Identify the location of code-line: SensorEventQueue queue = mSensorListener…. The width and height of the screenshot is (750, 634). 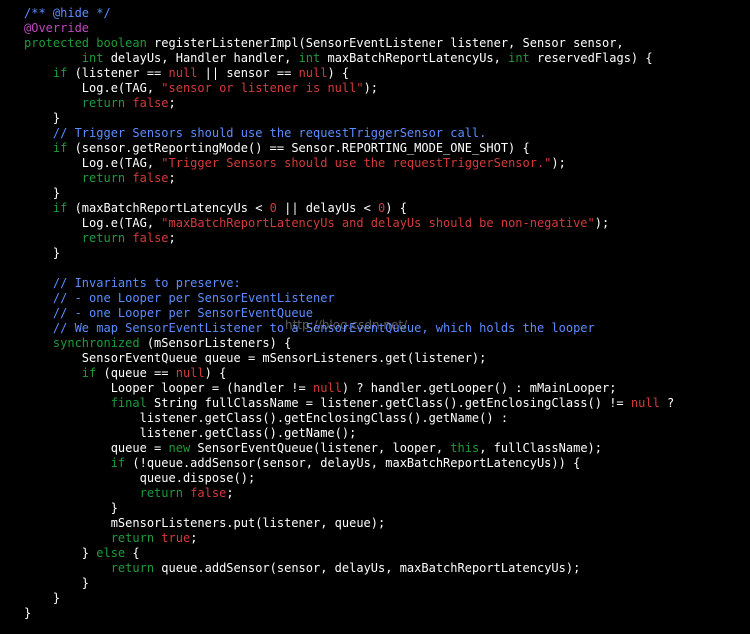
(387, 358).